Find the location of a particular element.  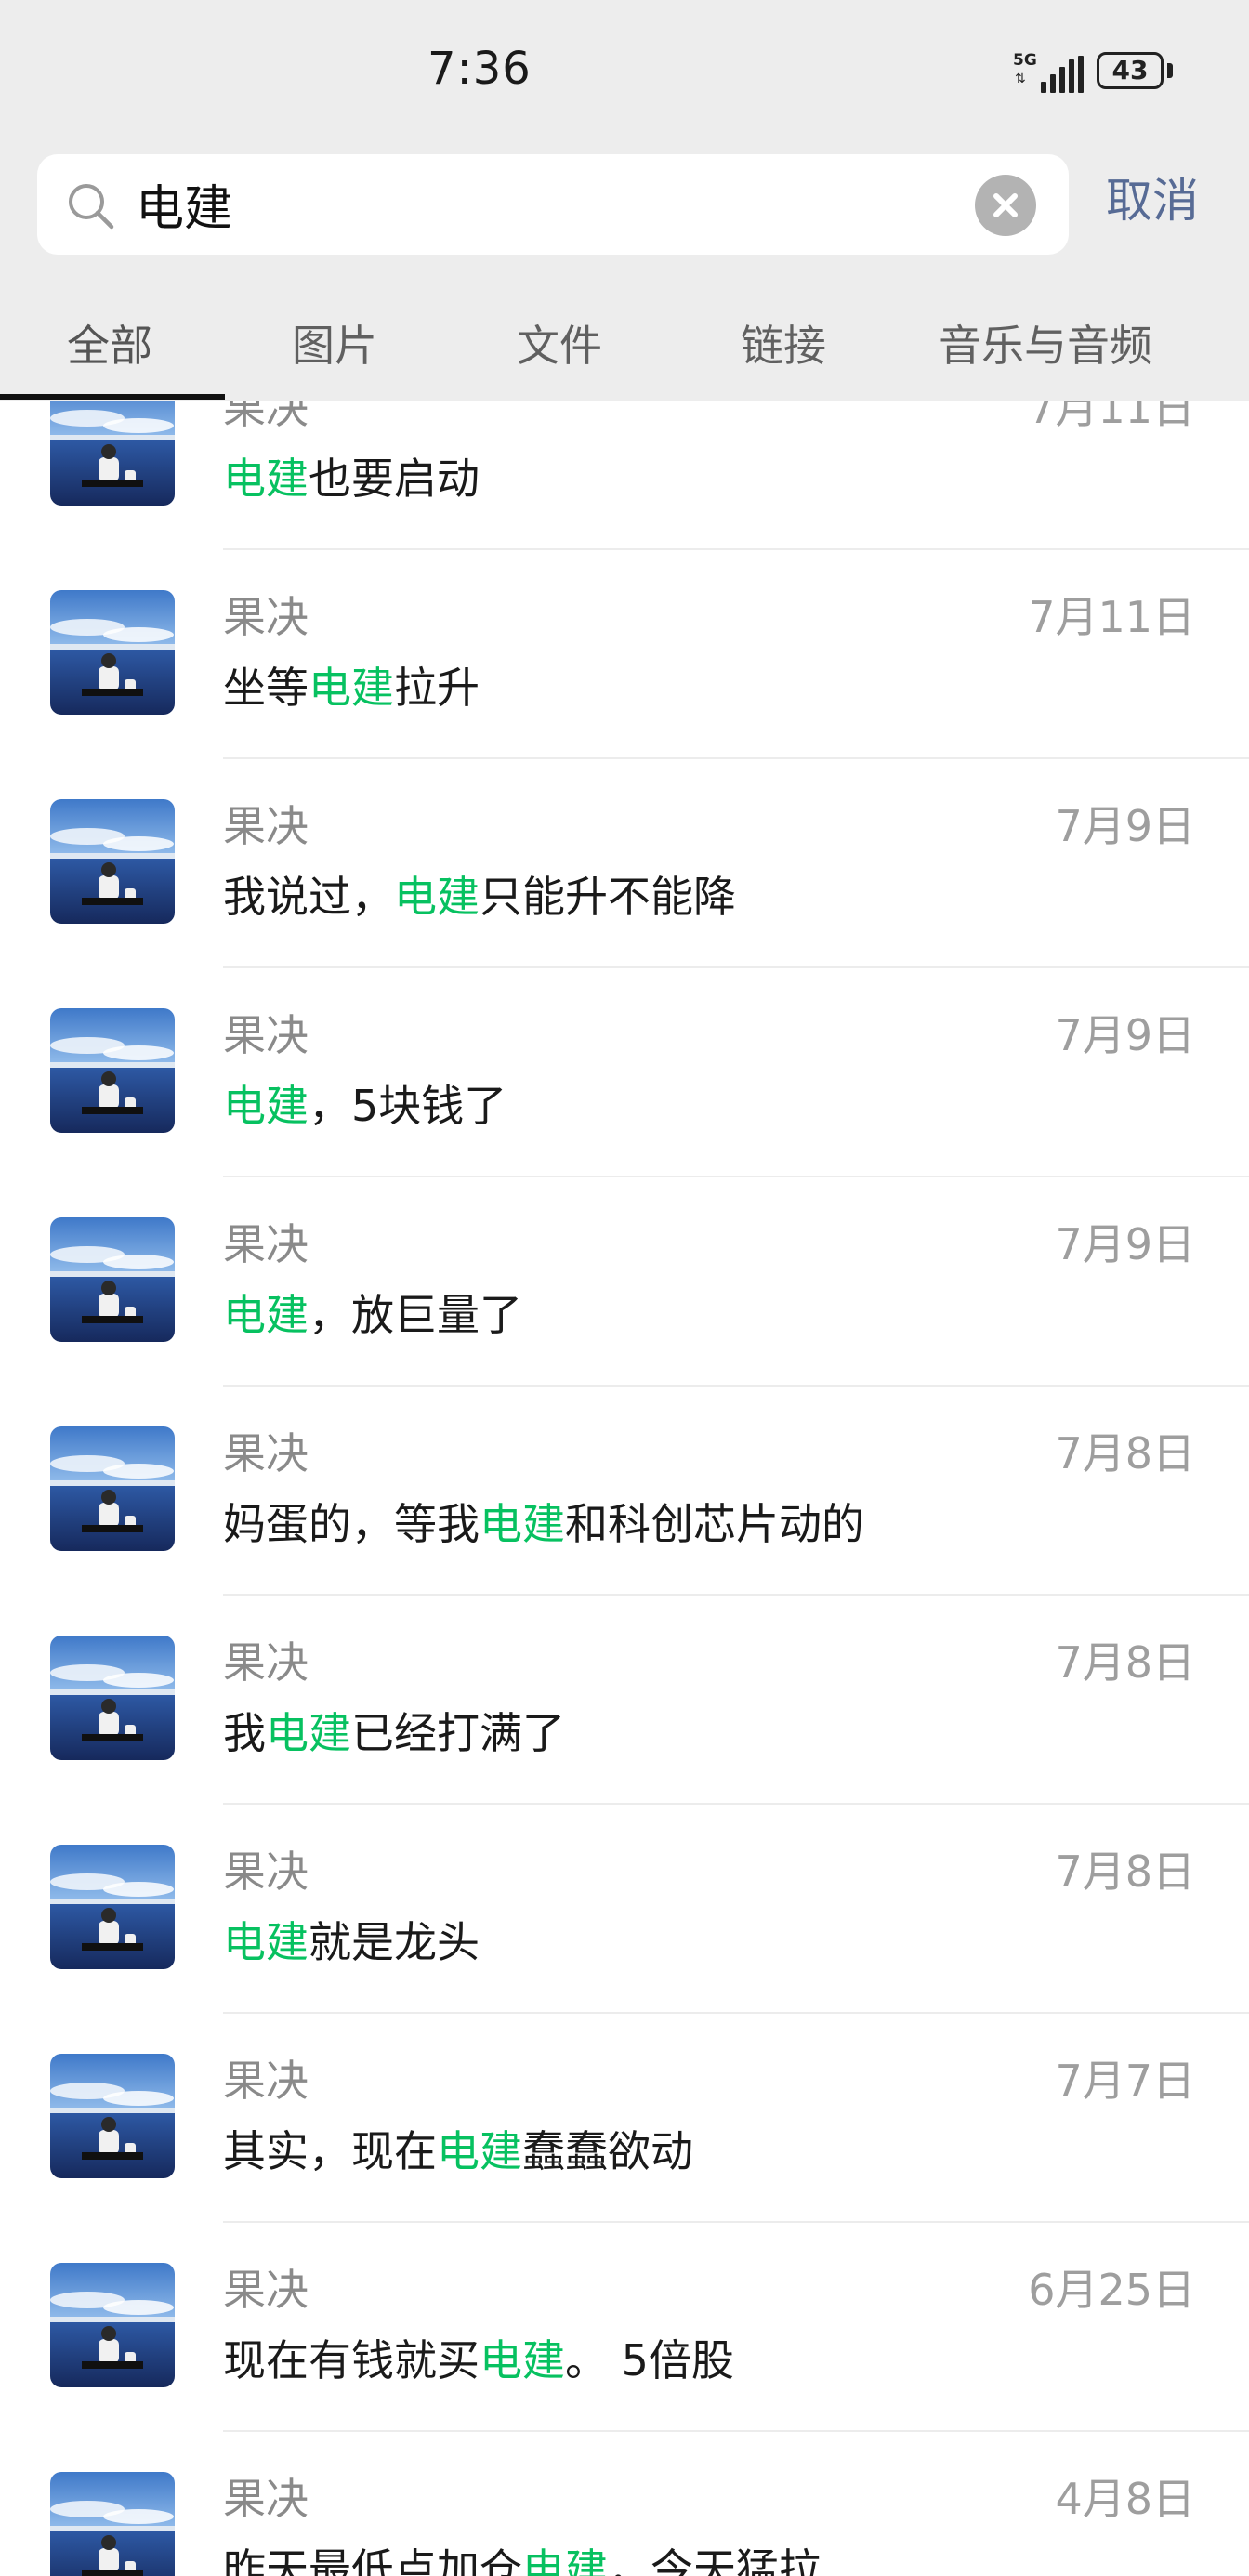

message-fragment: 也要启动 is located at coordinates (394, 478).